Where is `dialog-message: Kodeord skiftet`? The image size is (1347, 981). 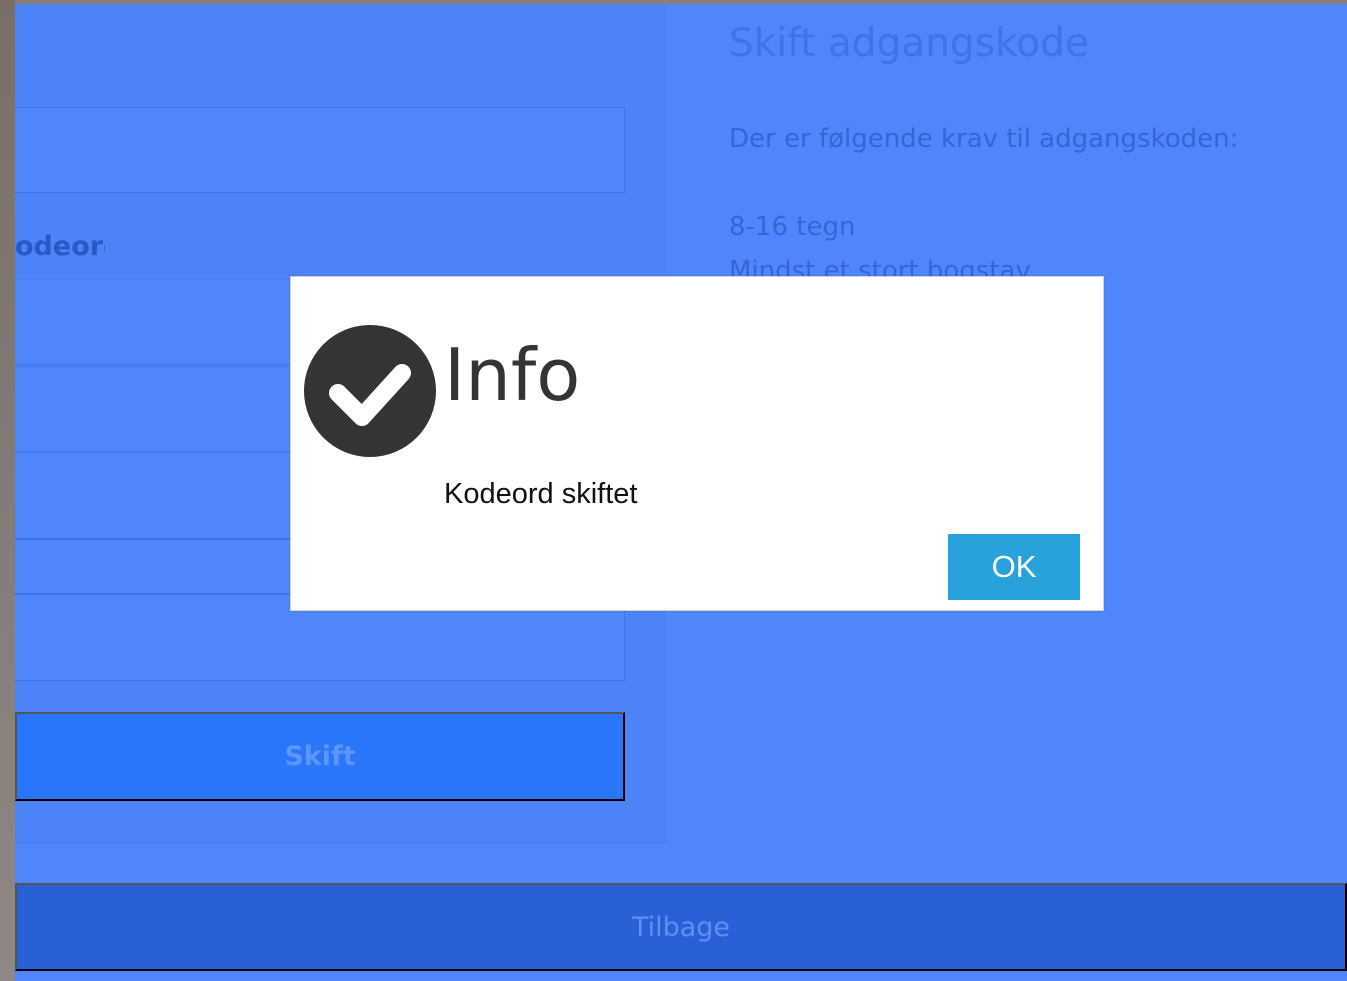 dialog-message: Kodeord skiftet is located at coordinates (541, 494).